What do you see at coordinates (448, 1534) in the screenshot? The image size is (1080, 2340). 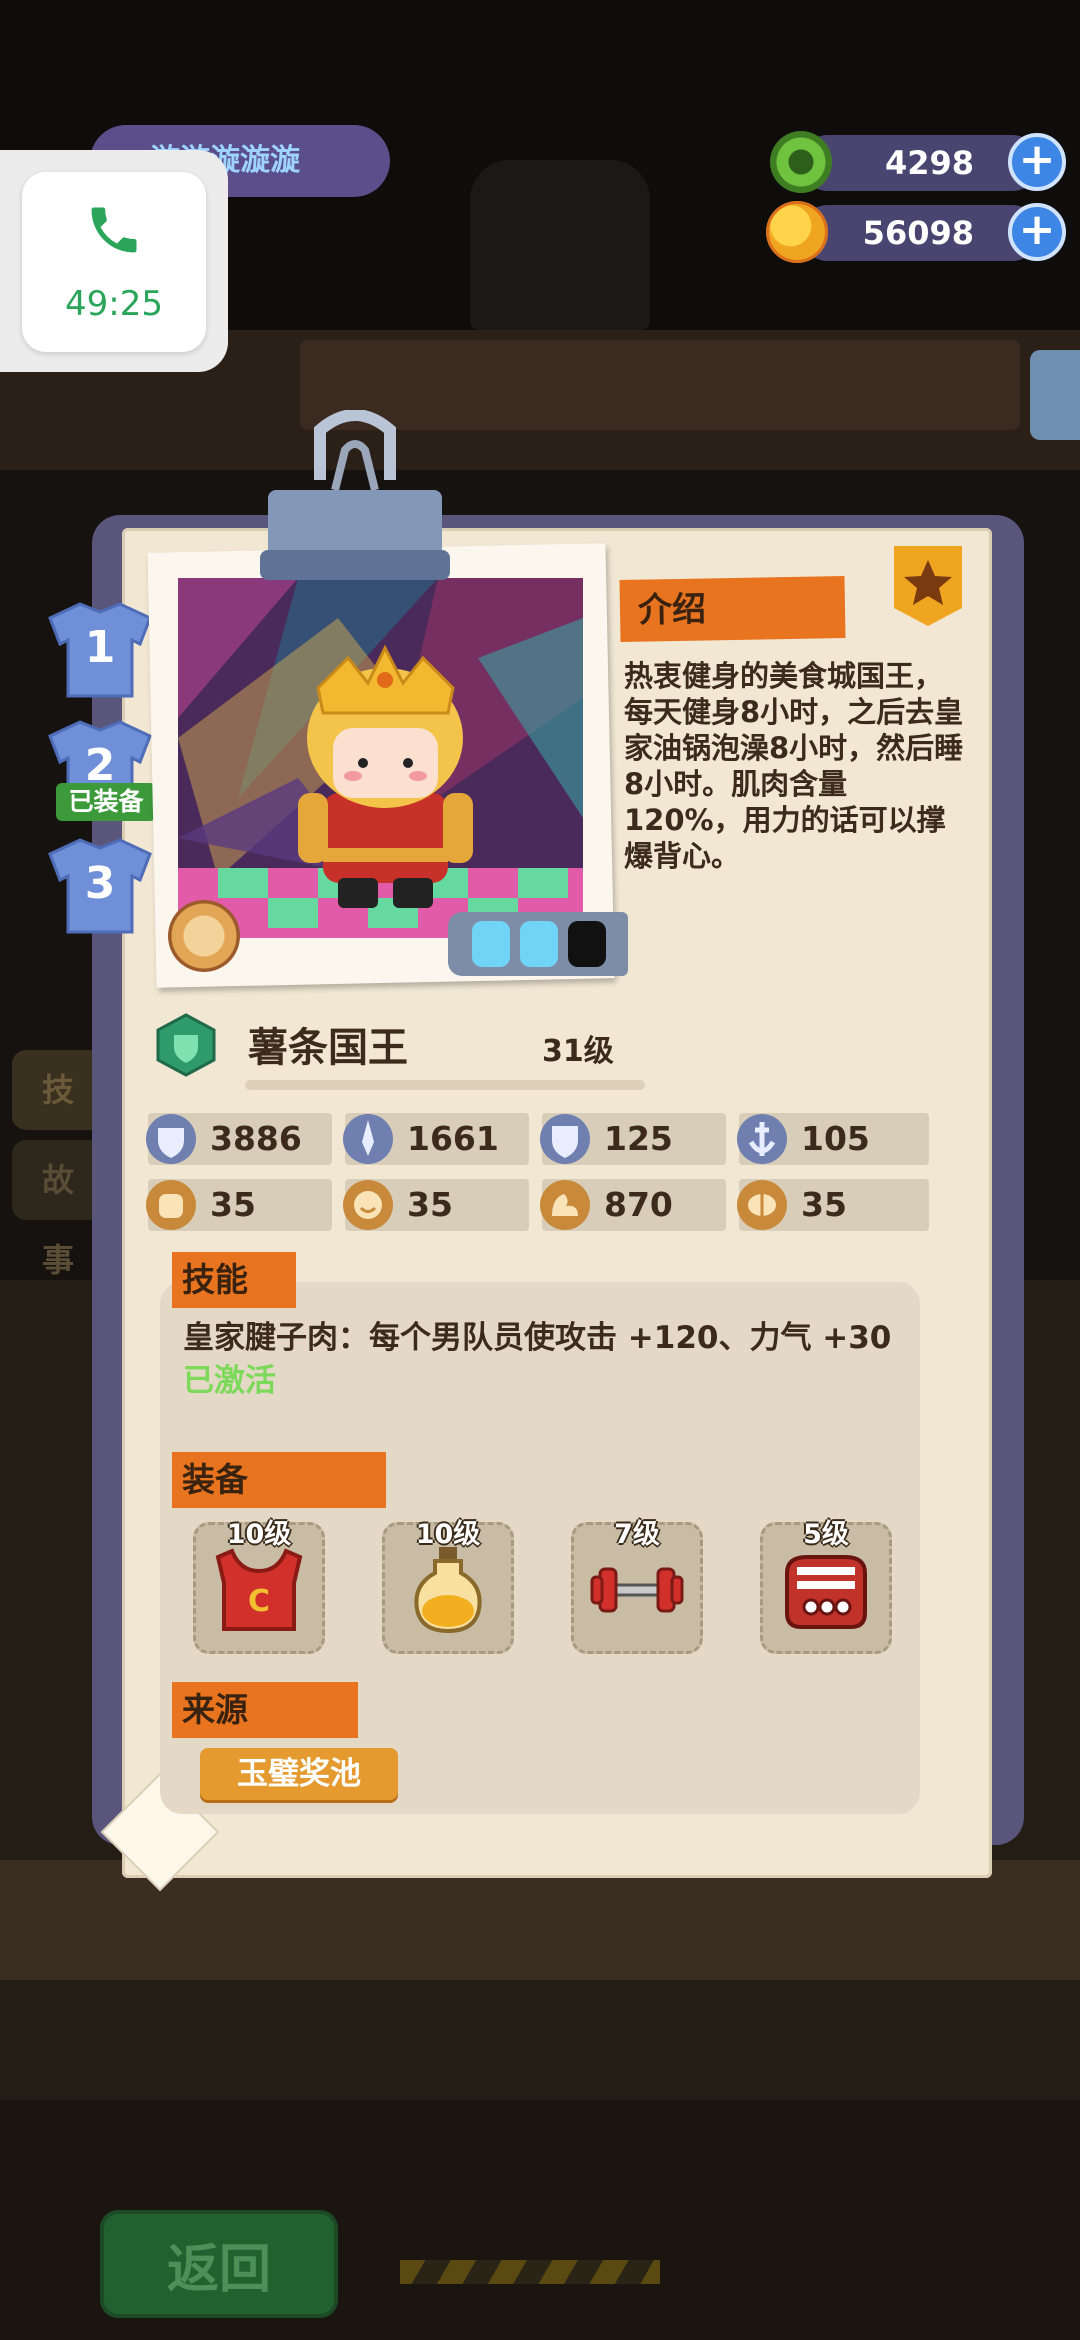 I see `equipment-level-2: 10级` at bounding box center [448, 1534].